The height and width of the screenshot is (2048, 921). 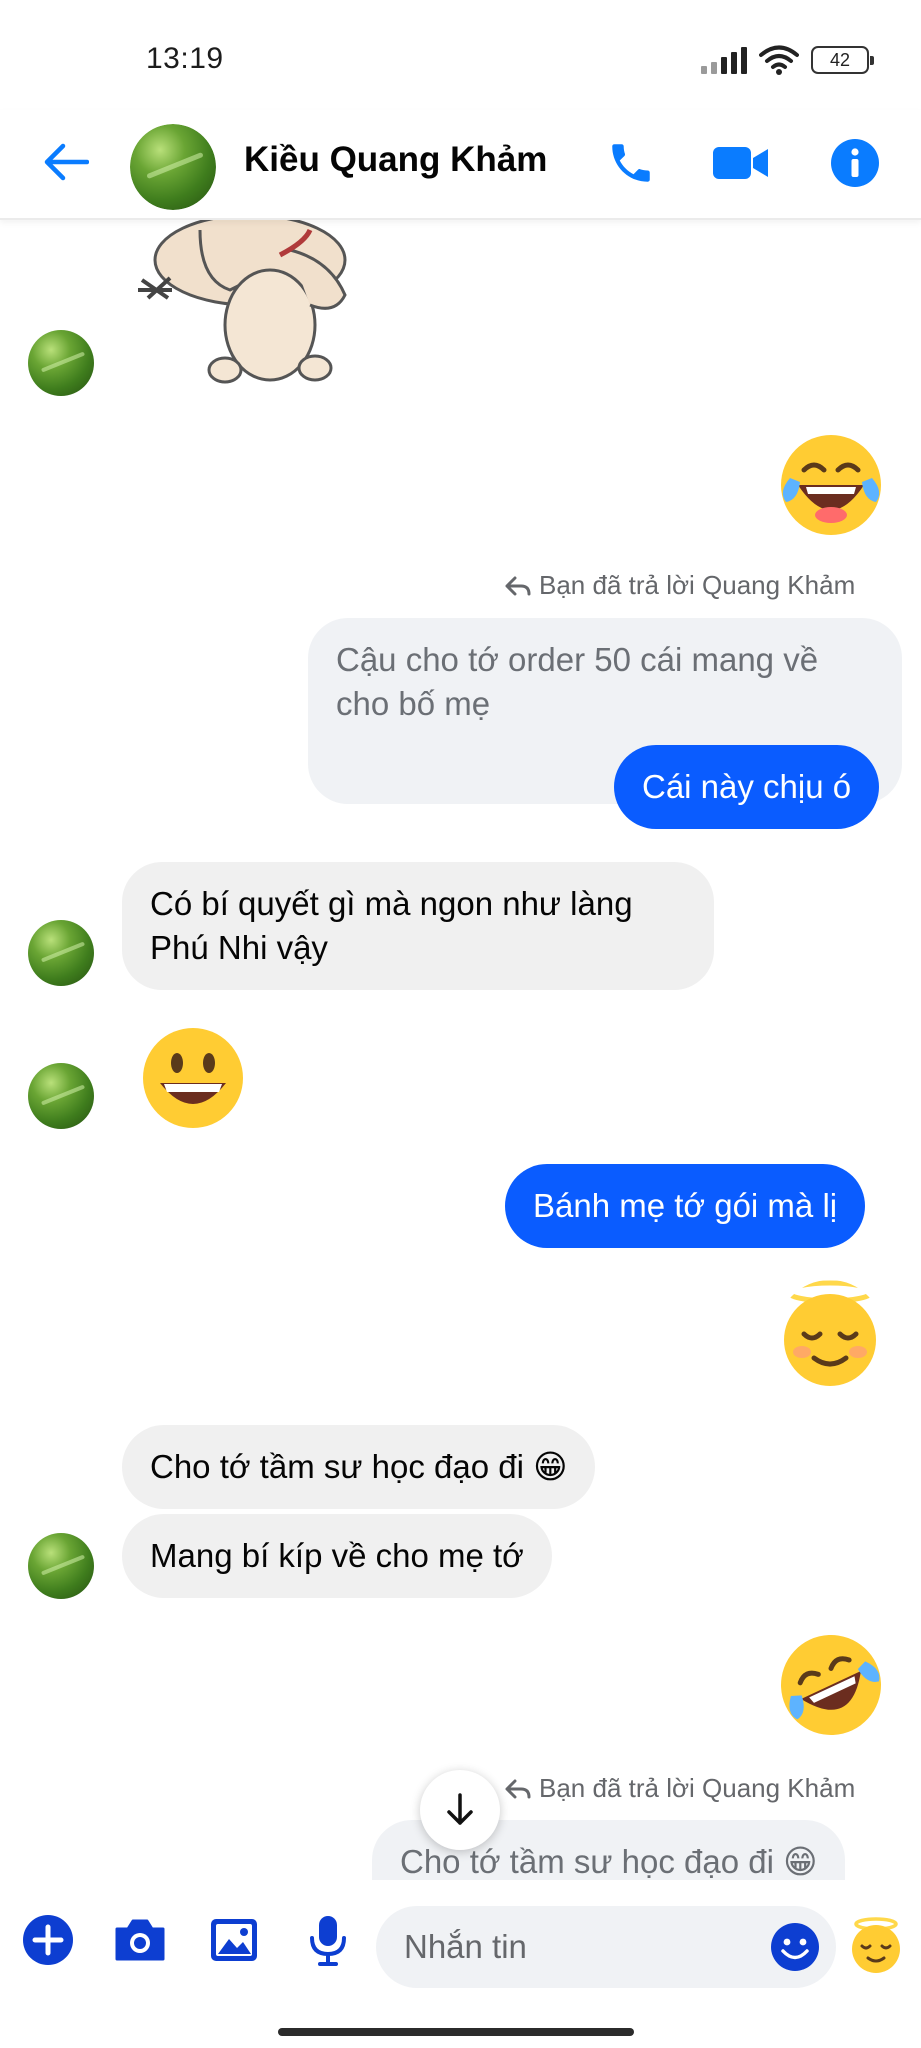 I want to click on home-indicator, so click(x=456, y=2032).